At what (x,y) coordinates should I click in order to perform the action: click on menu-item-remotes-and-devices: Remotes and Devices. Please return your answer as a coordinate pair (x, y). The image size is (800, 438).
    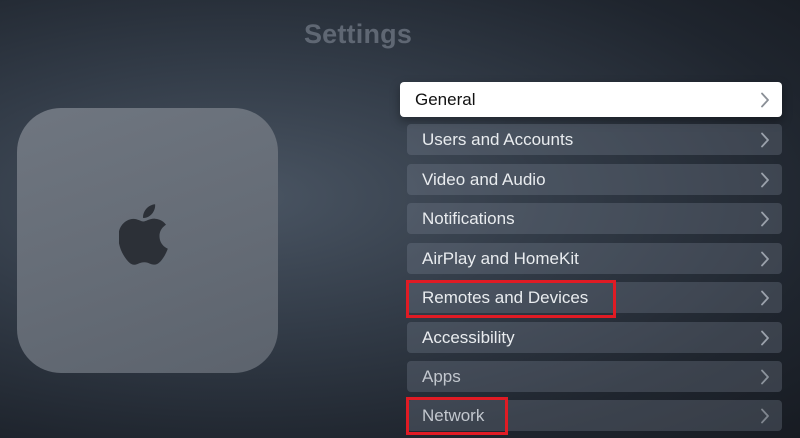
    Looking at the image, I should click on (594, 297).